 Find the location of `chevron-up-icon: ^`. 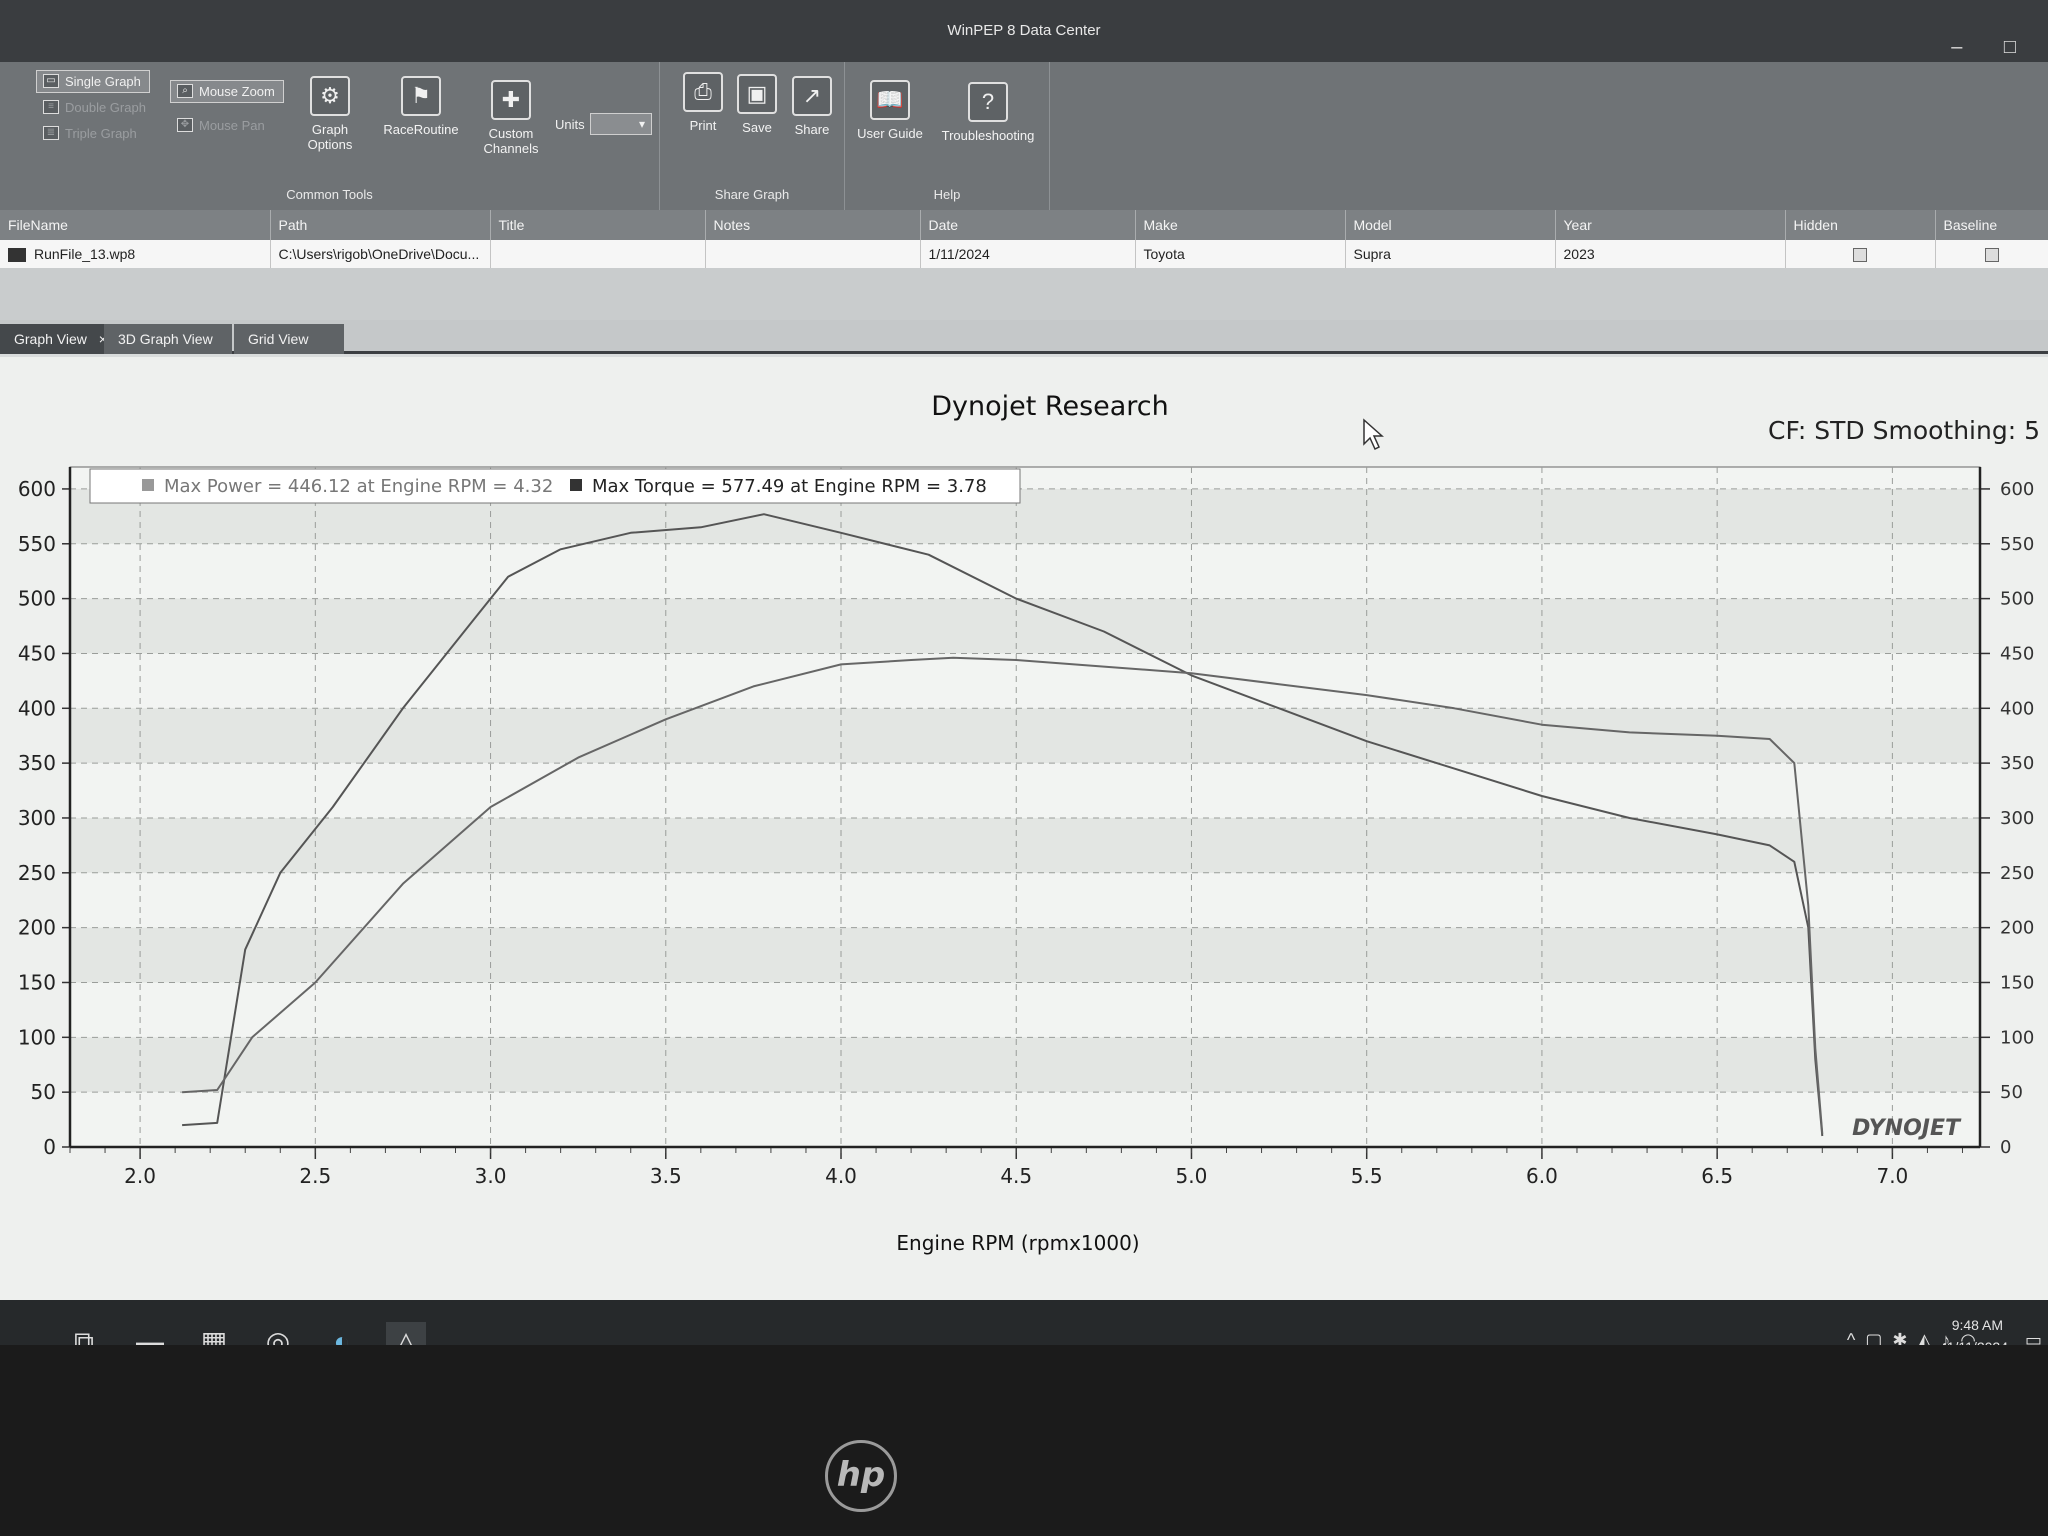

chevron-up-icon: ^ is located at coordinates (1856, 1337).